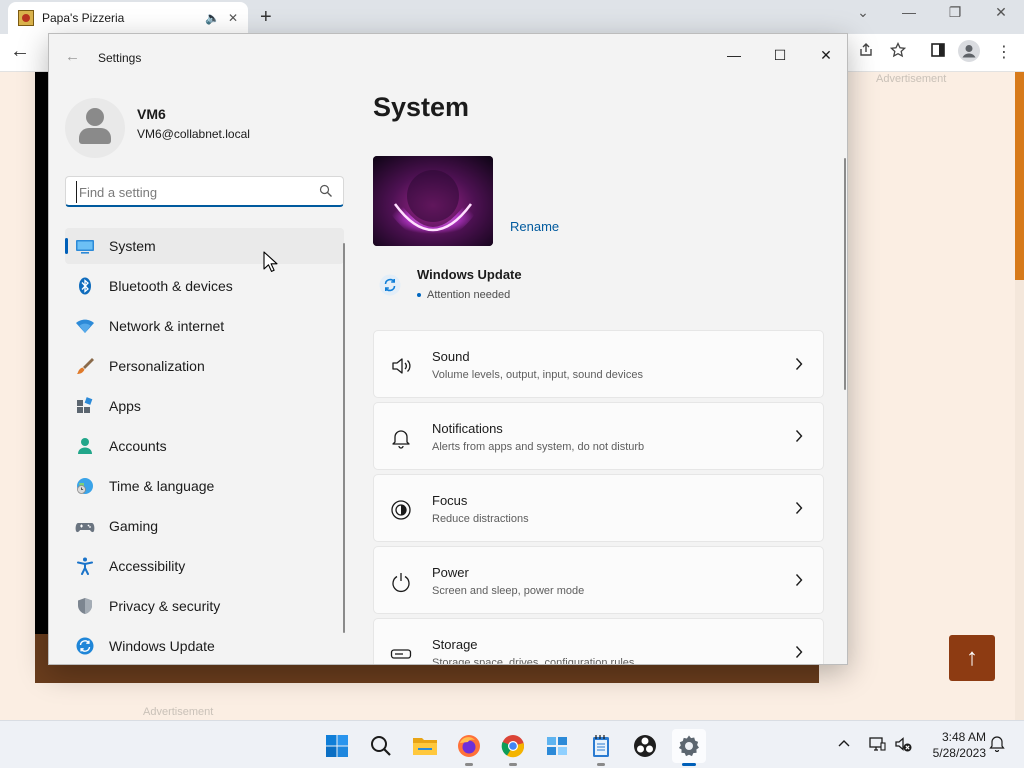 This screenshot has height=768, width=1024. Describe the element at coordinates (450, 500) in the screenshot. I see `card-title: Focus` at that location.